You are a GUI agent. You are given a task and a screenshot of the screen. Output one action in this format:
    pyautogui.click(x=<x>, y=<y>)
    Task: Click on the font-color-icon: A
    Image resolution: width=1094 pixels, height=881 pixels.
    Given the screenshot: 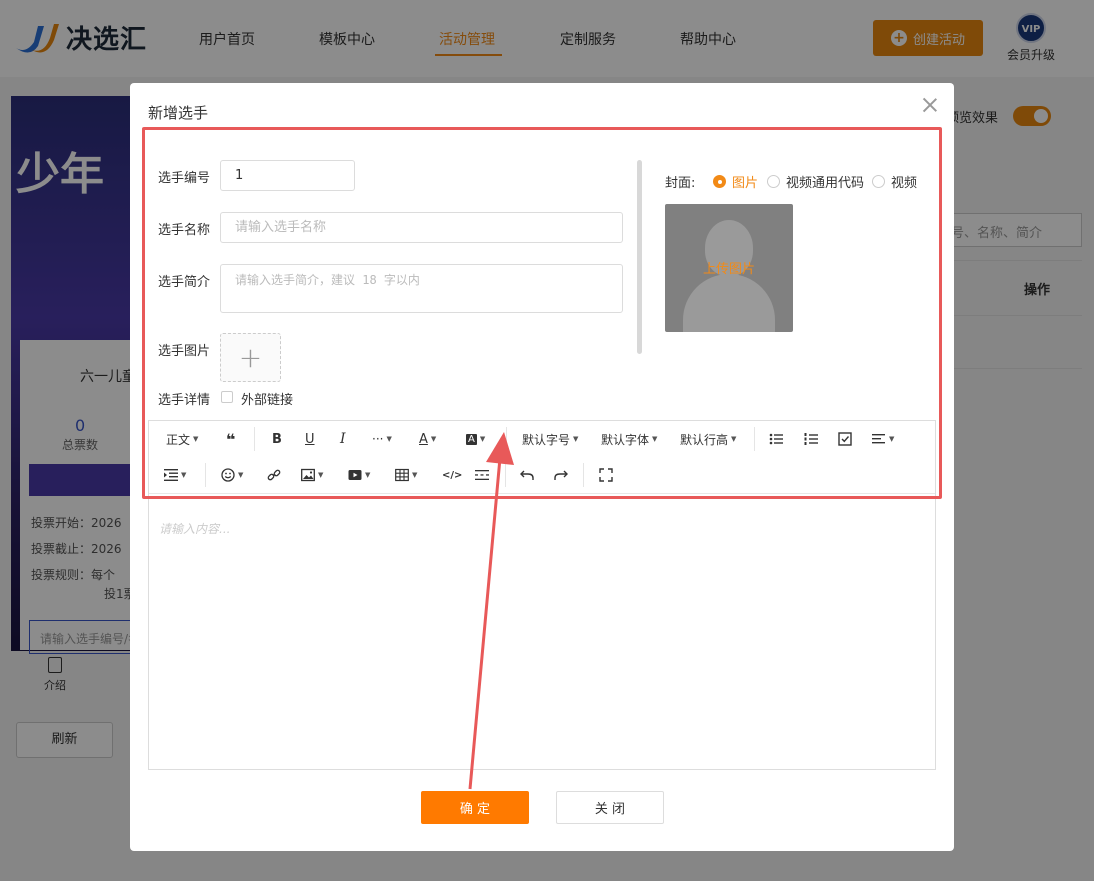 What is the action you would take?
    pyautogui.click(x=423, y=439)
    